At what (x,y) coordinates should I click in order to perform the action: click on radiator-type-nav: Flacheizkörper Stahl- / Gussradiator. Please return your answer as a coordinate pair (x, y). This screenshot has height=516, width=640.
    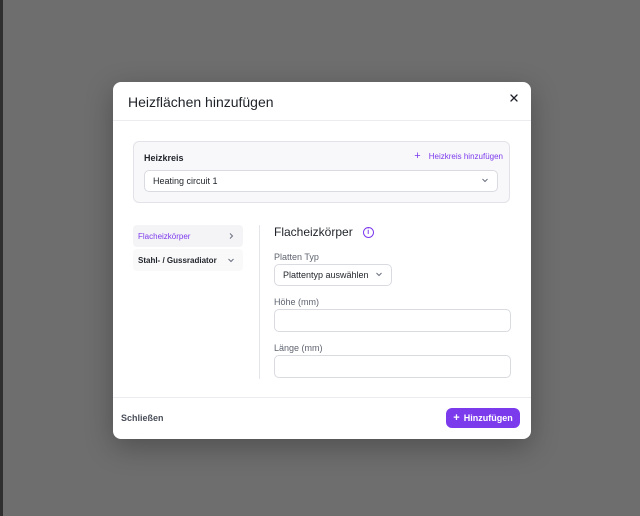
    Looking at the image, I should click on (188, 249).